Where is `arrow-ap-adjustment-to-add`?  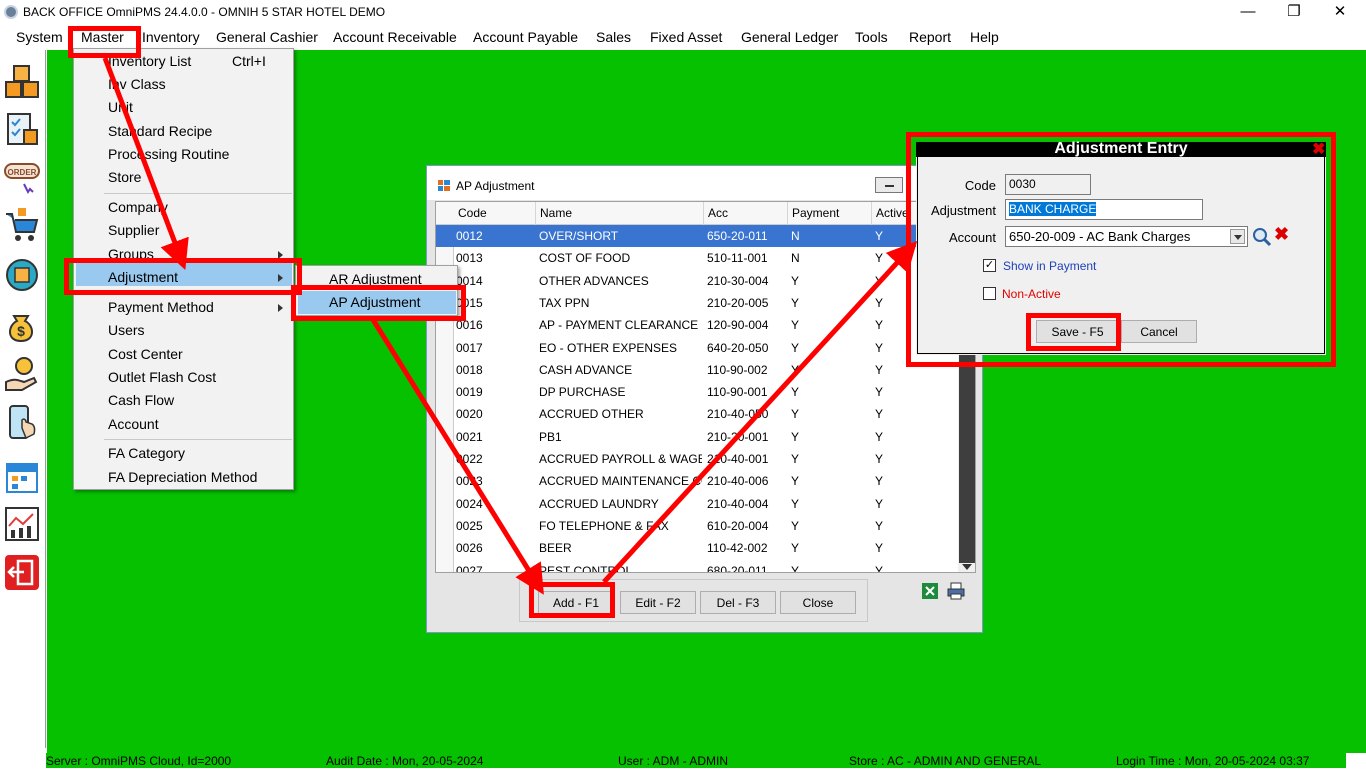
arrow-ap-adjustment-to-add is located at coordinates (456, 455).